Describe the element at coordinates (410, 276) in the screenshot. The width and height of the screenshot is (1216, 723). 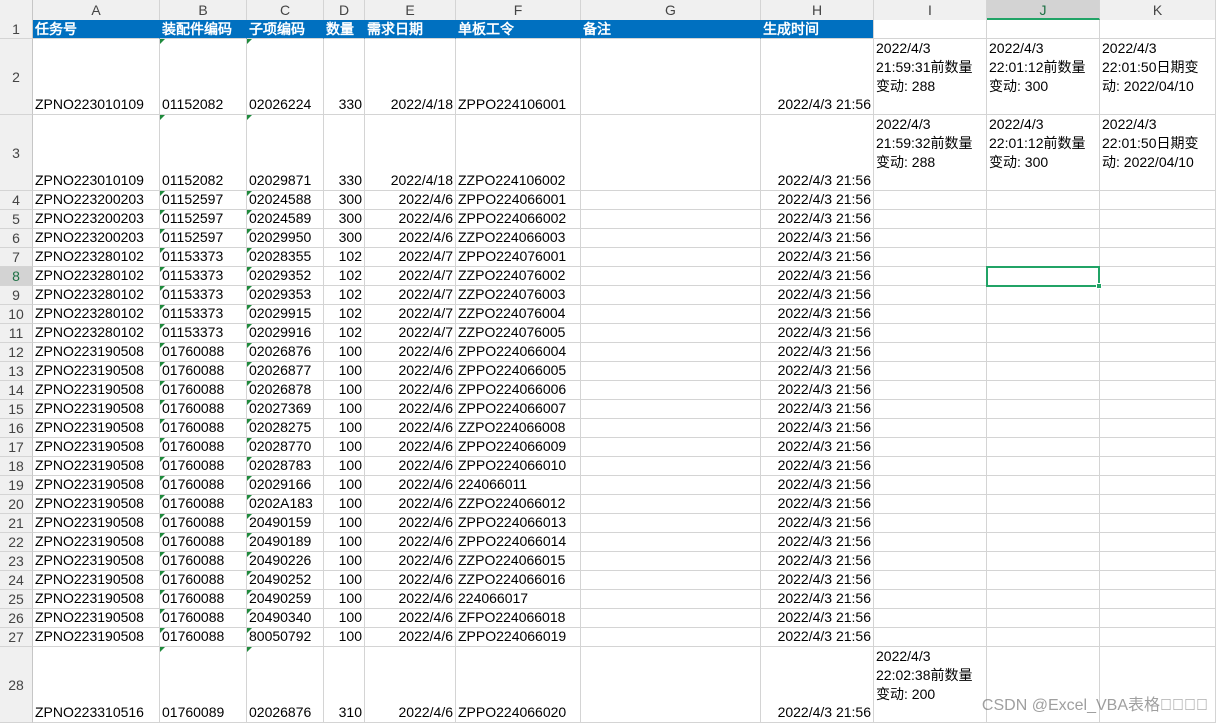
I see `cell-e8: 2022/4/7` at that location.